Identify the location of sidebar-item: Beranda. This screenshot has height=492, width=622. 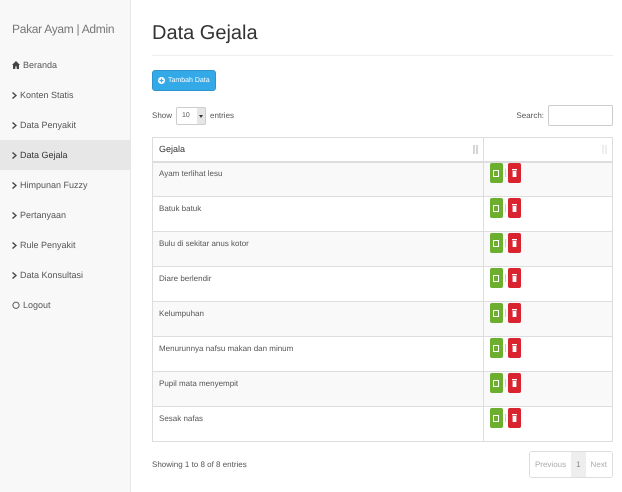
(65, 65).